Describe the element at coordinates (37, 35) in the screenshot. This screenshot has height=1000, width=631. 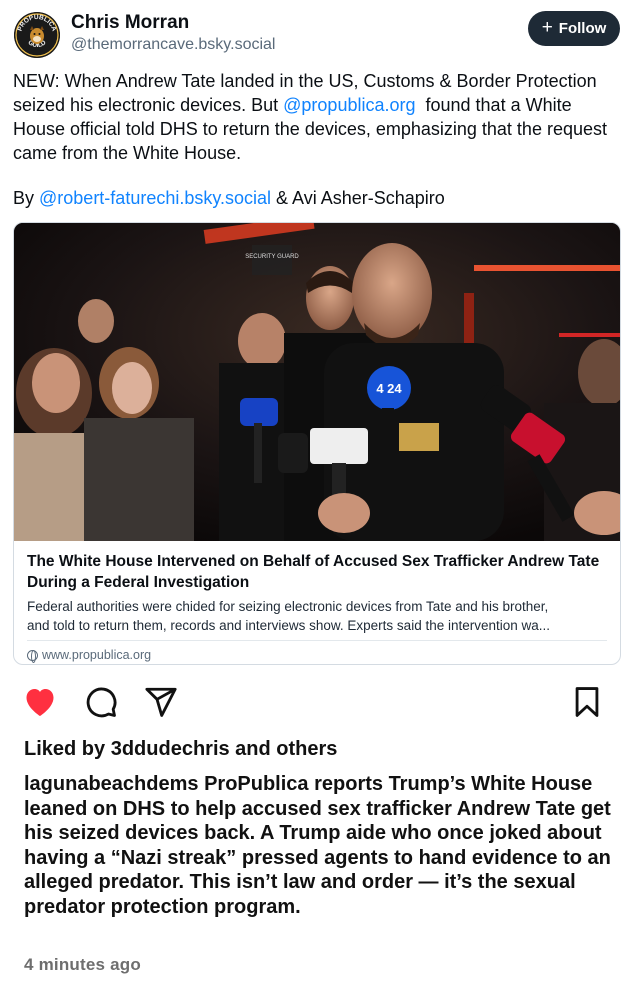
I see `author-avatar: PROPUBLICA GUILD` at that location.